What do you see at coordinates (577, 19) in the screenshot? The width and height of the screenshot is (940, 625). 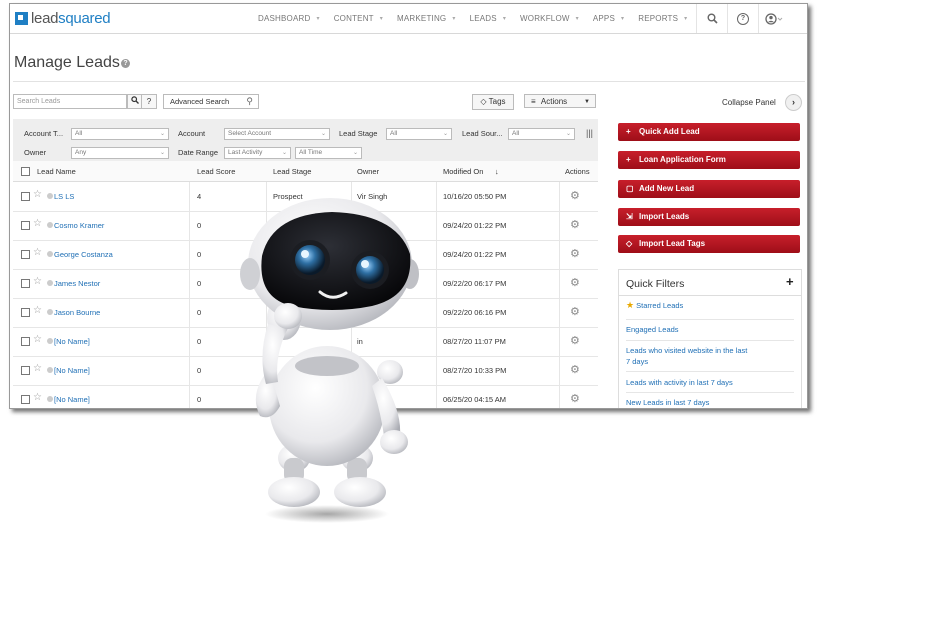 I see `chevron-down-icon: ▾` at bounding box center [577, 19].